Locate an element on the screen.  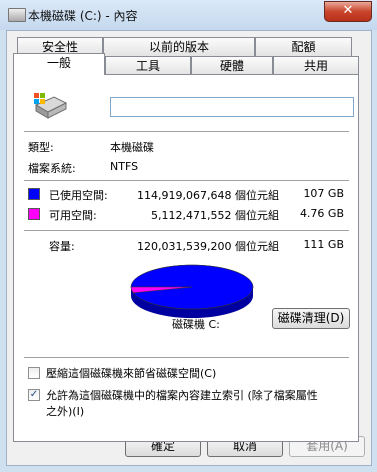
capacity-label: 容量: is located at coordinates (62, 246).